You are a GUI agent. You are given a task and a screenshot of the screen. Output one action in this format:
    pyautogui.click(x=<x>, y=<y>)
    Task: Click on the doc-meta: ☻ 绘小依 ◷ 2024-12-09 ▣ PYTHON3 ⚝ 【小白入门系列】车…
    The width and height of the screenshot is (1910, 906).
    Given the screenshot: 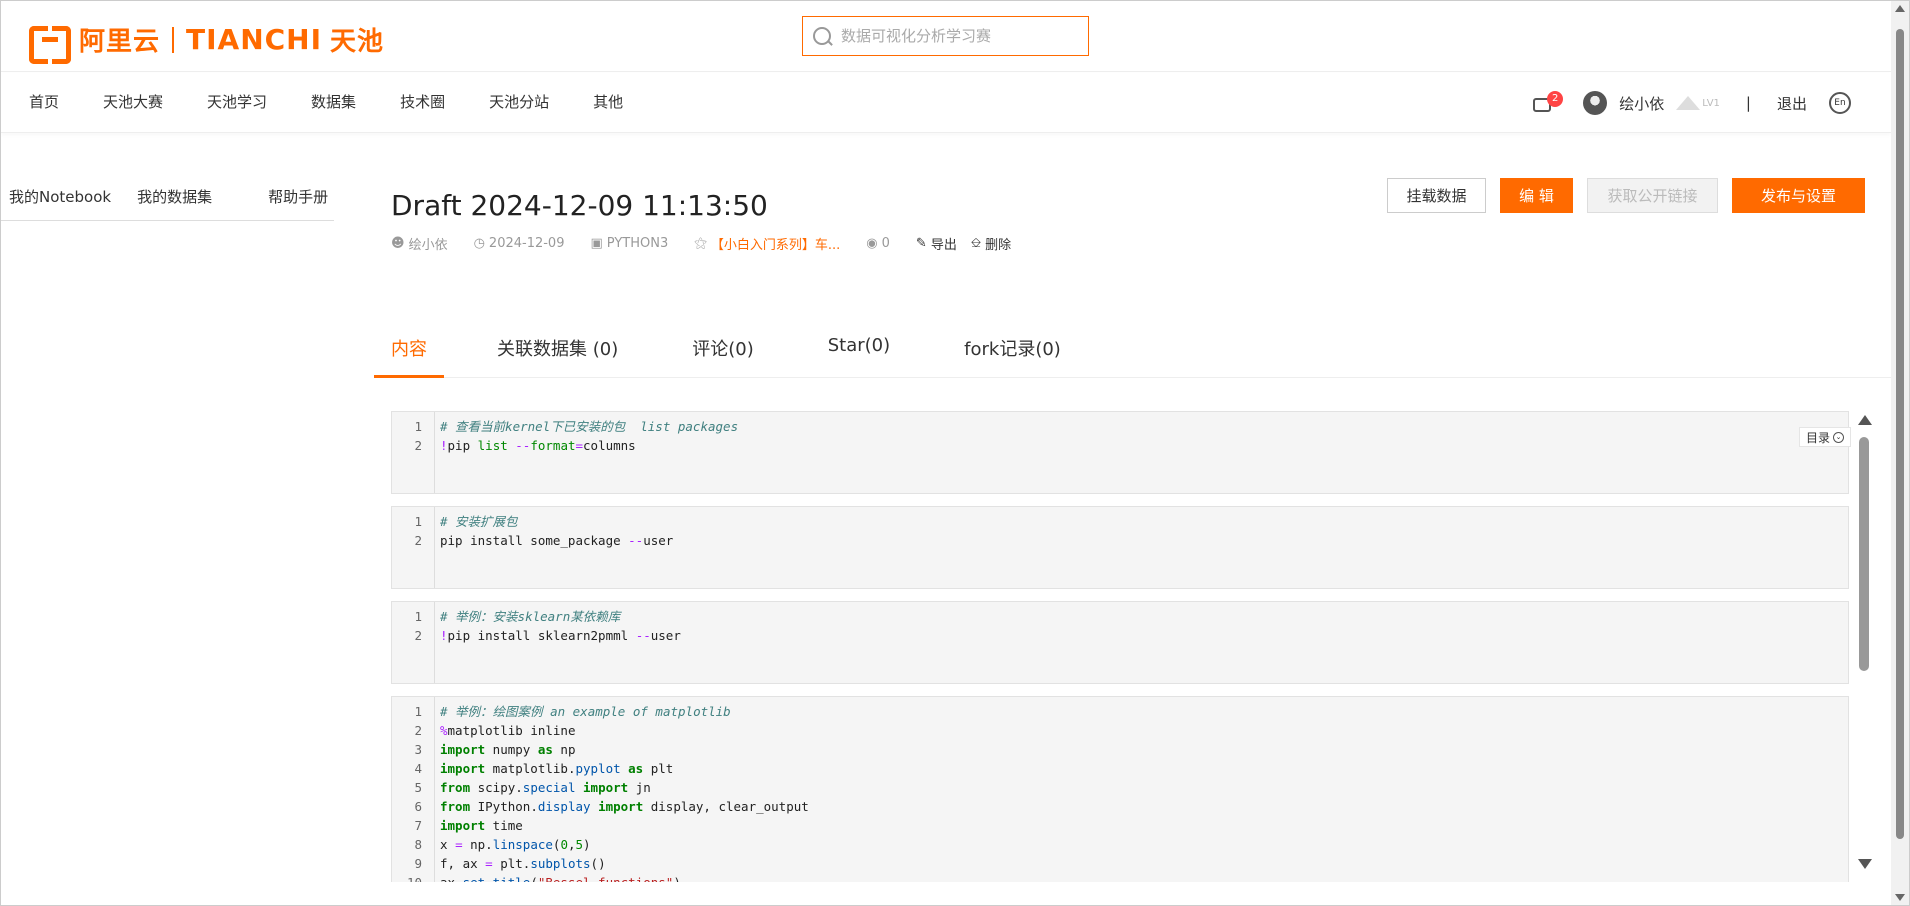 What is the action you would take?
    pyautogui.click(x=714, y=243)
    